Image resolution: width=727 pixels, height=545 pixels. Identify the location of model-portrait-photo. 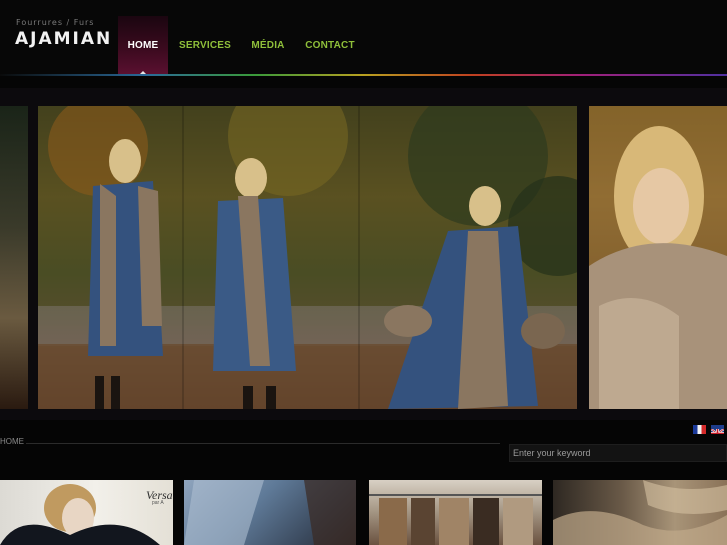
(658, 257).